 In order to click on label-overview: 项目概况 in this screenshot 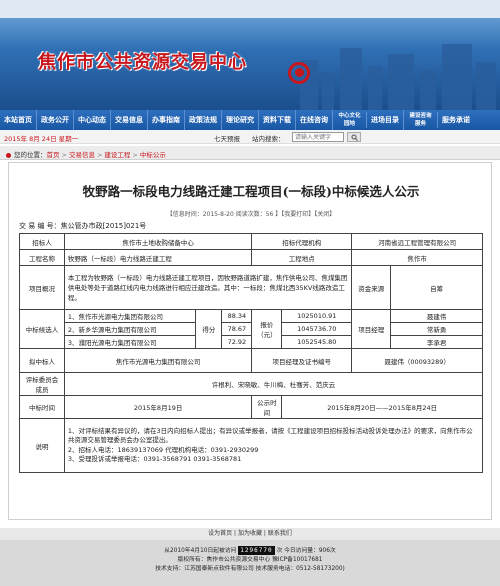, I will do `click(42, 287)`.